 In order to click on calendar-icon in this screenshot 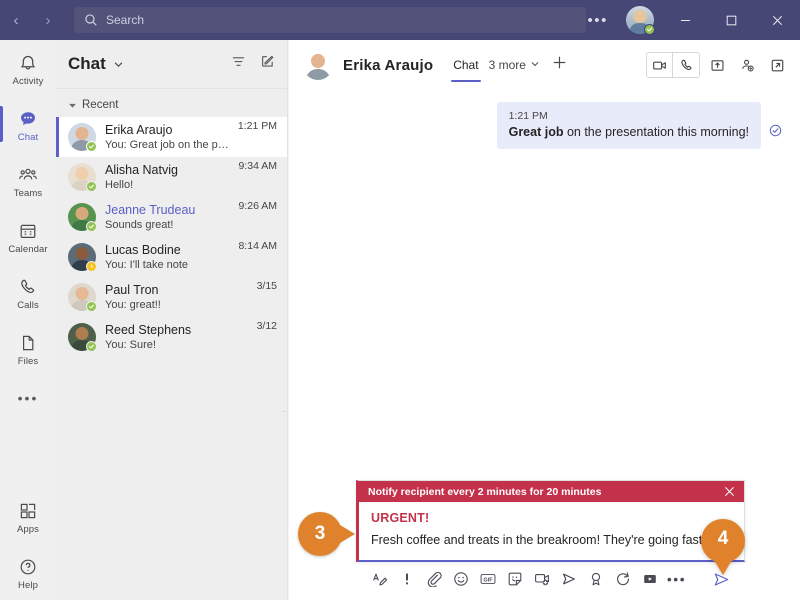, I will do `click(28, 231)`.